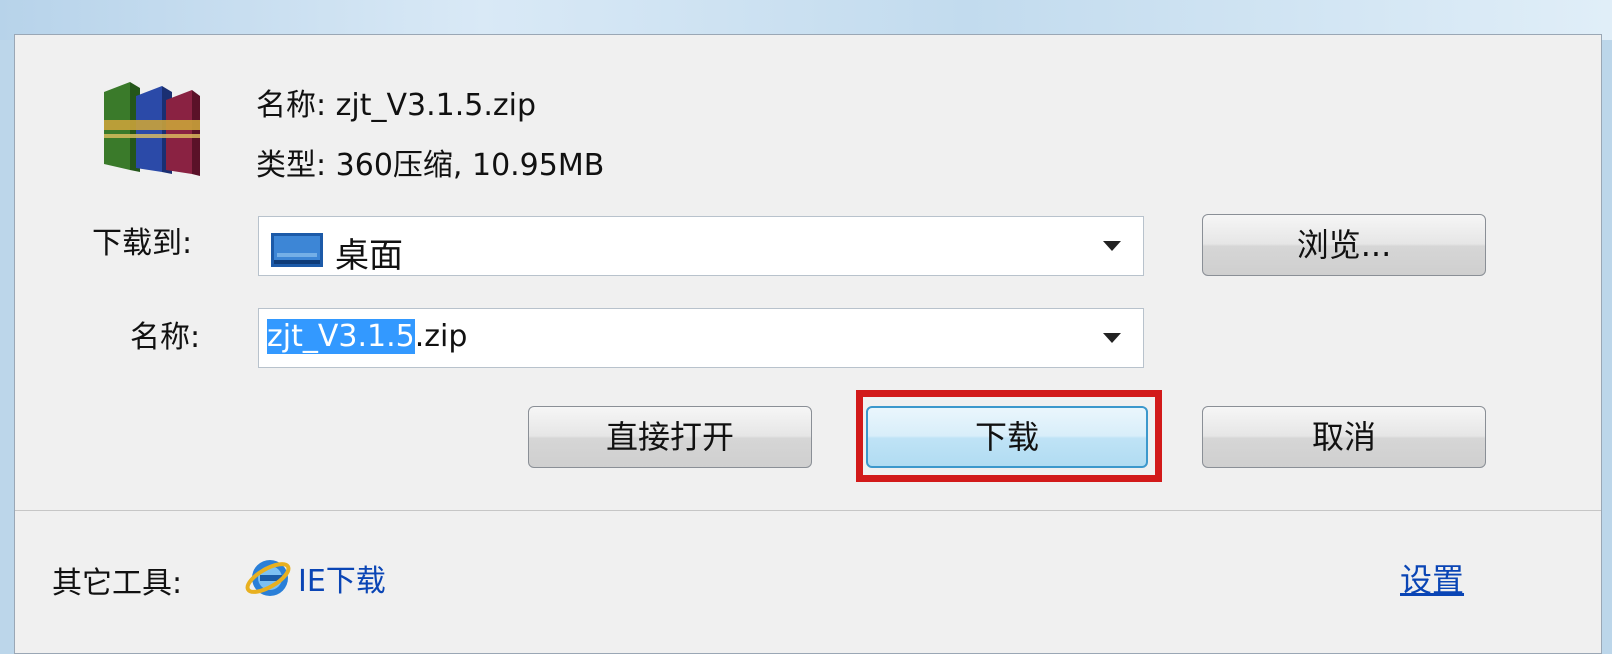  What do you see at coordinates (430, 165) in the screenshot?
I see `file-type-info: 类型: 360压缩, 10.95MB` at bounding box center [430, 165].